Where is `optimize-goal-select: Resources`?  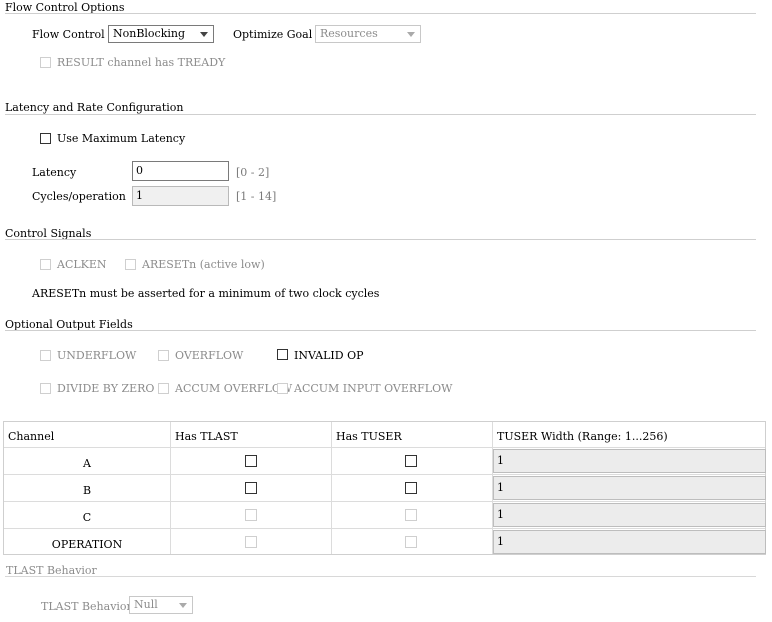 optimize-goal-select: Resources is located at coordinates (368, 34).